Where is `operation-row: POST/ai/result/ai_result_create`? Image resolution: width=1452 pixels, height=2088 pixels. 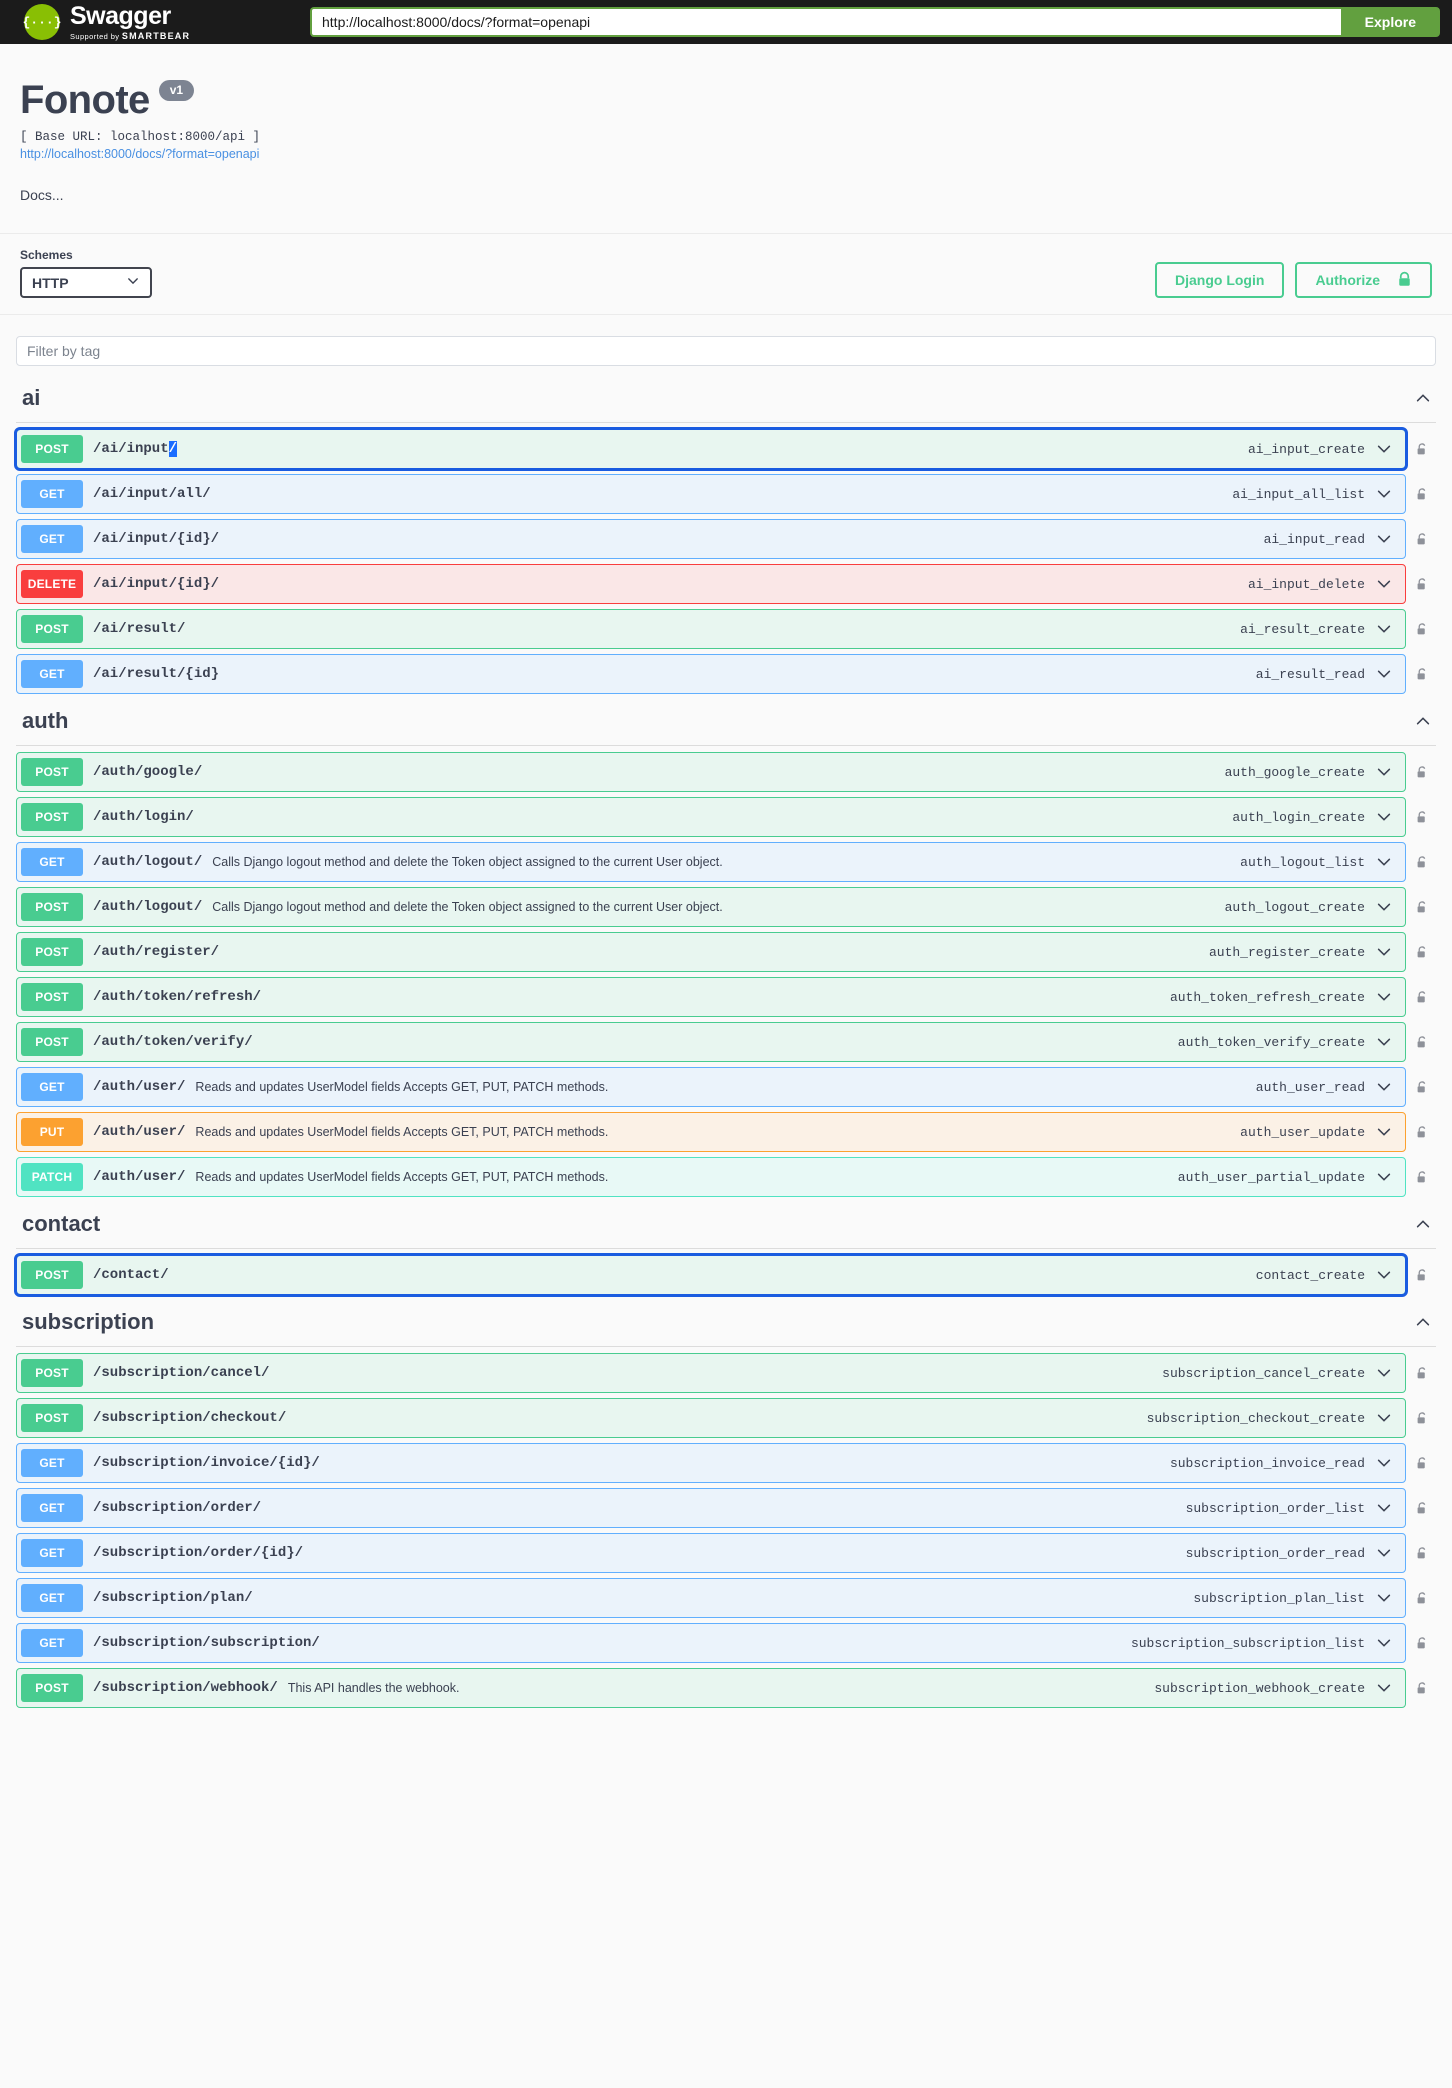
operation-row: POST/ai/result/ai_result_create is located at coordinates (726, 629).